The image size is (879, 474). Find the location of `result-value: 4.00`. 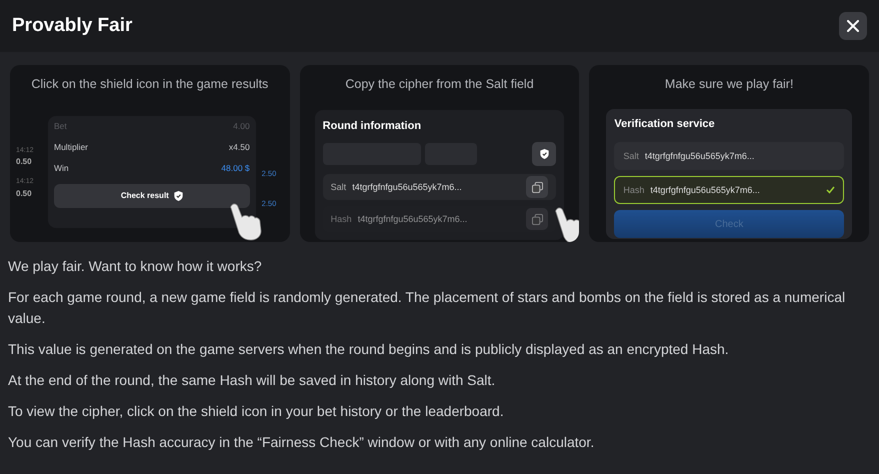

result-value: 4.00 is located at coordinates (241, 126).